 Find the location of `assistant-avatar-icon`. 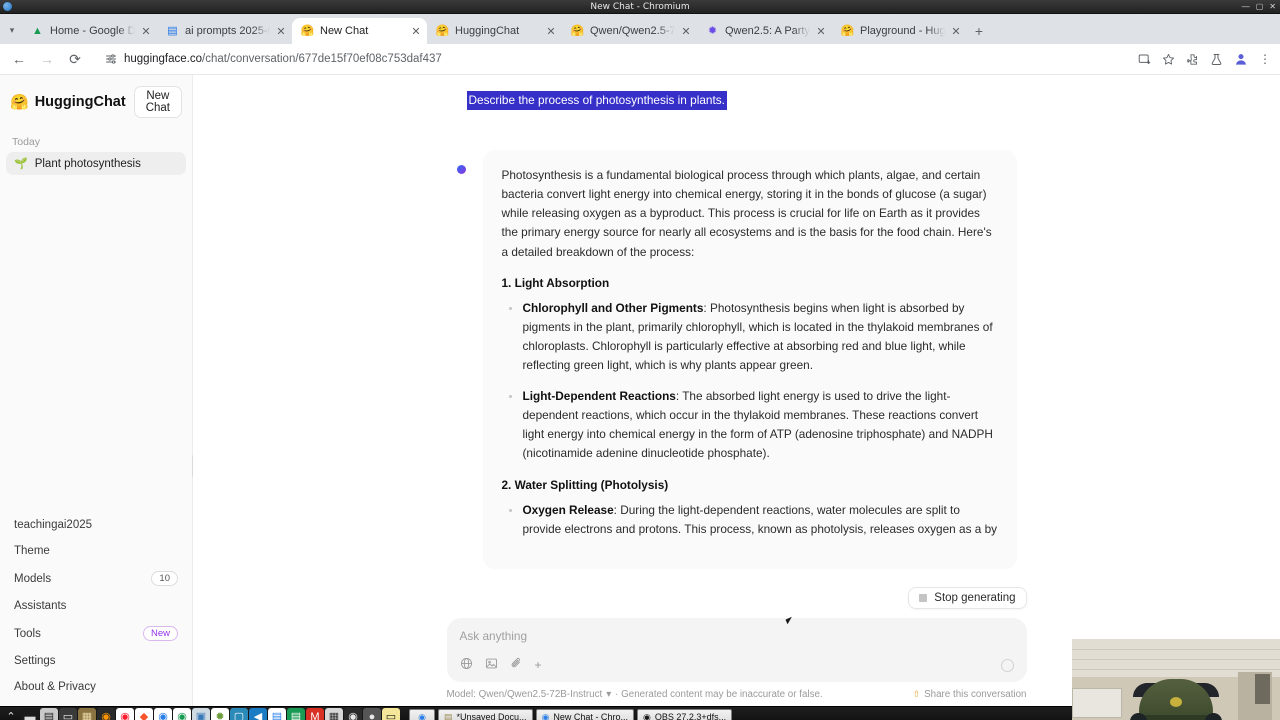

assistant-avatar-icon is located at coordinates (461, 170).